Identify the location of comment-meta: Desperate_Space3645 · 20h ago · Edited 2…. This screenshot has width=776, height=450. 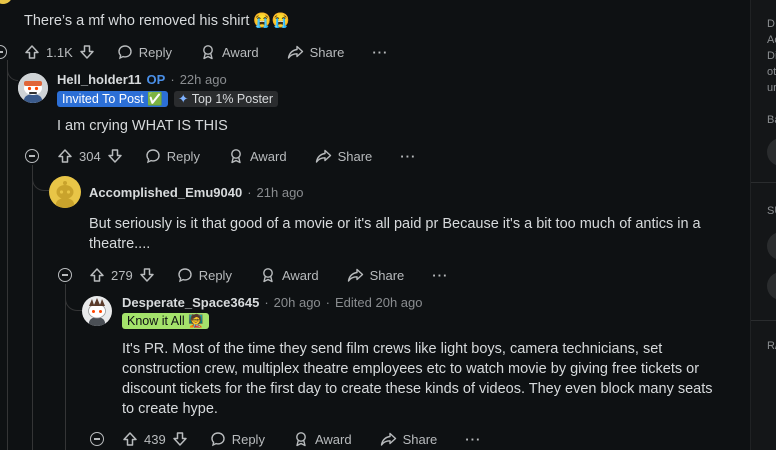
(272, 302).